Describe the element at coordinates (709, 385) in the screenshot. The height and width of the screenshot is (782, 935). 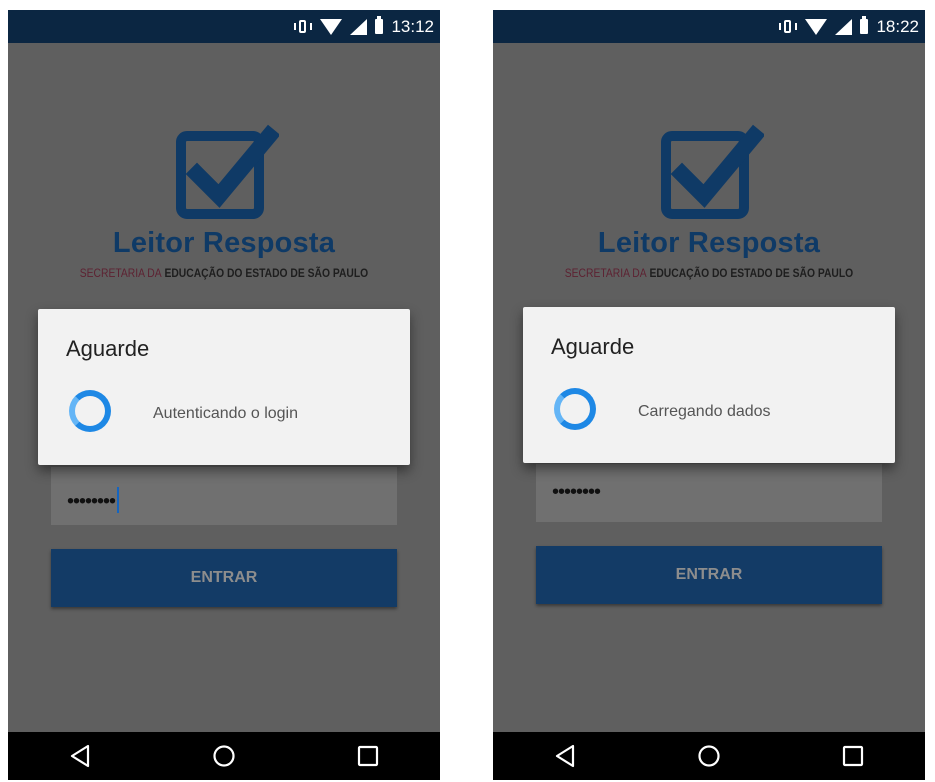
I see `progress-dialog: Aguarde Carregando dados` at that location.